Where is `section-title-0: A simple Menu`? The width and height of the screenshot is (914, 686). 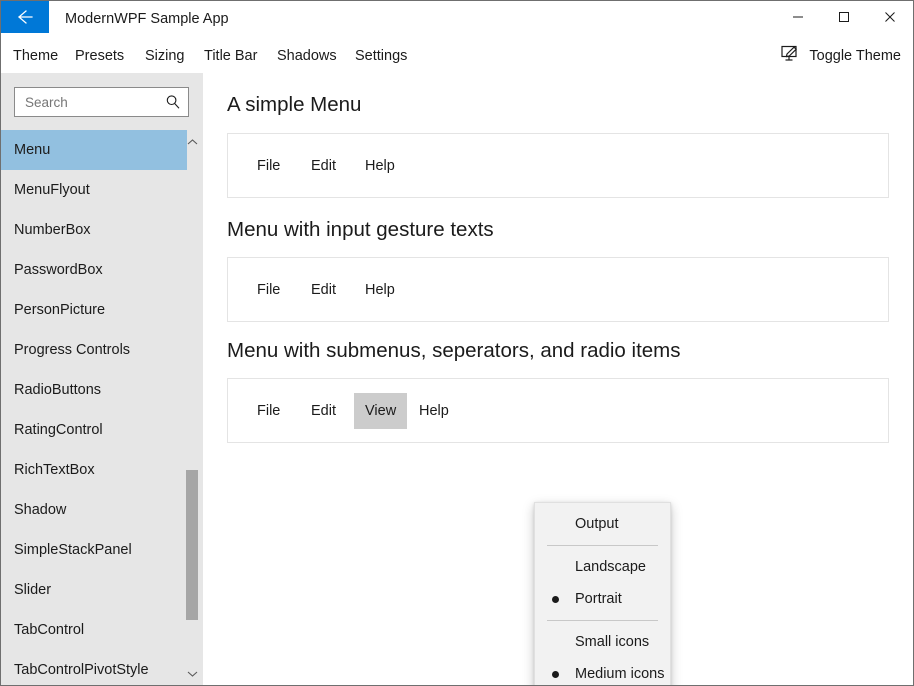 section-title-0: A simple Menu is located at coordinates (294, 104).